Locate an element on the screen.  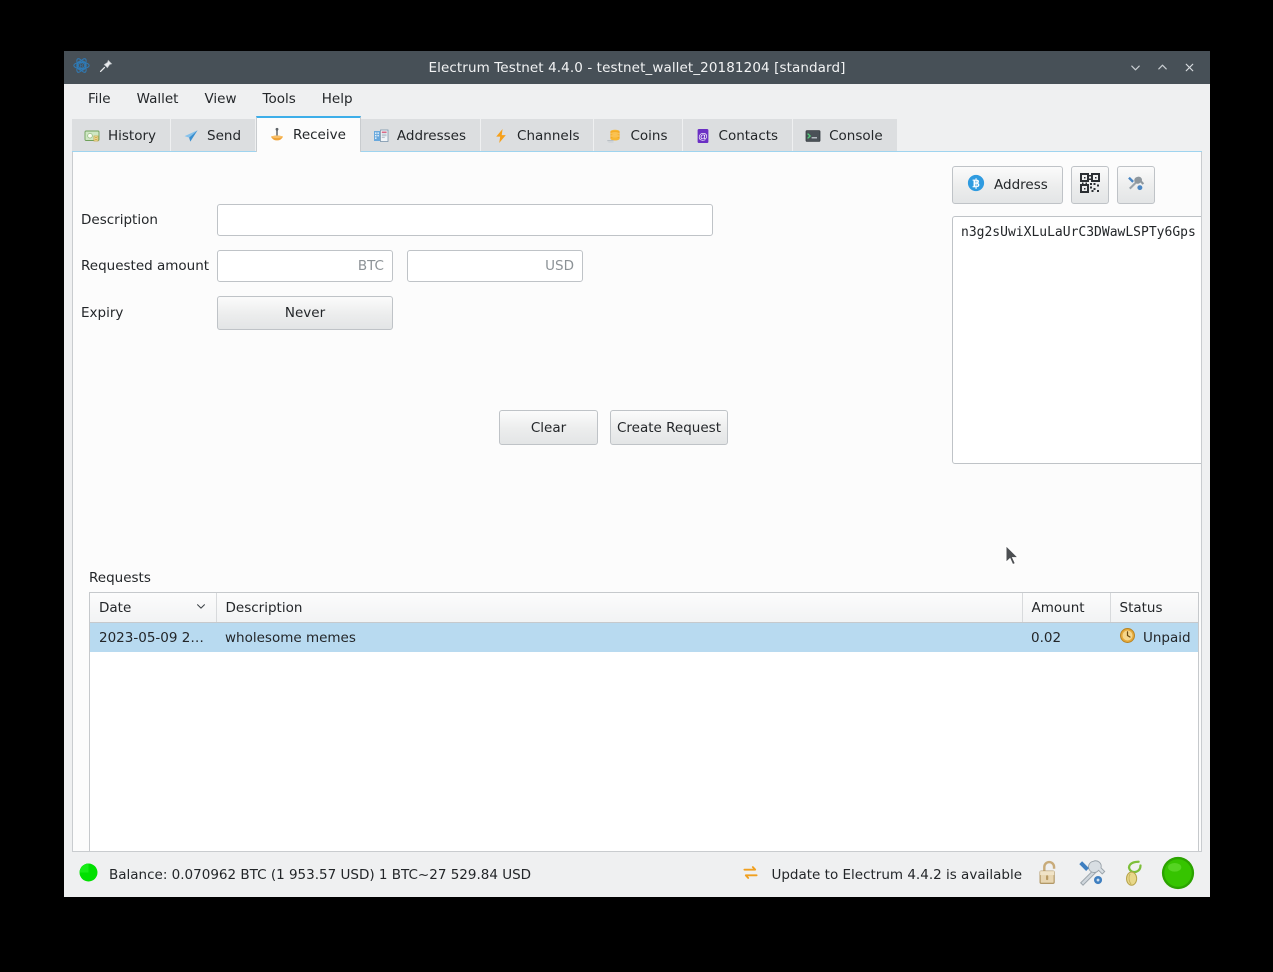
tab-contacts: @ Contacts is located at coordinates (738, 135).